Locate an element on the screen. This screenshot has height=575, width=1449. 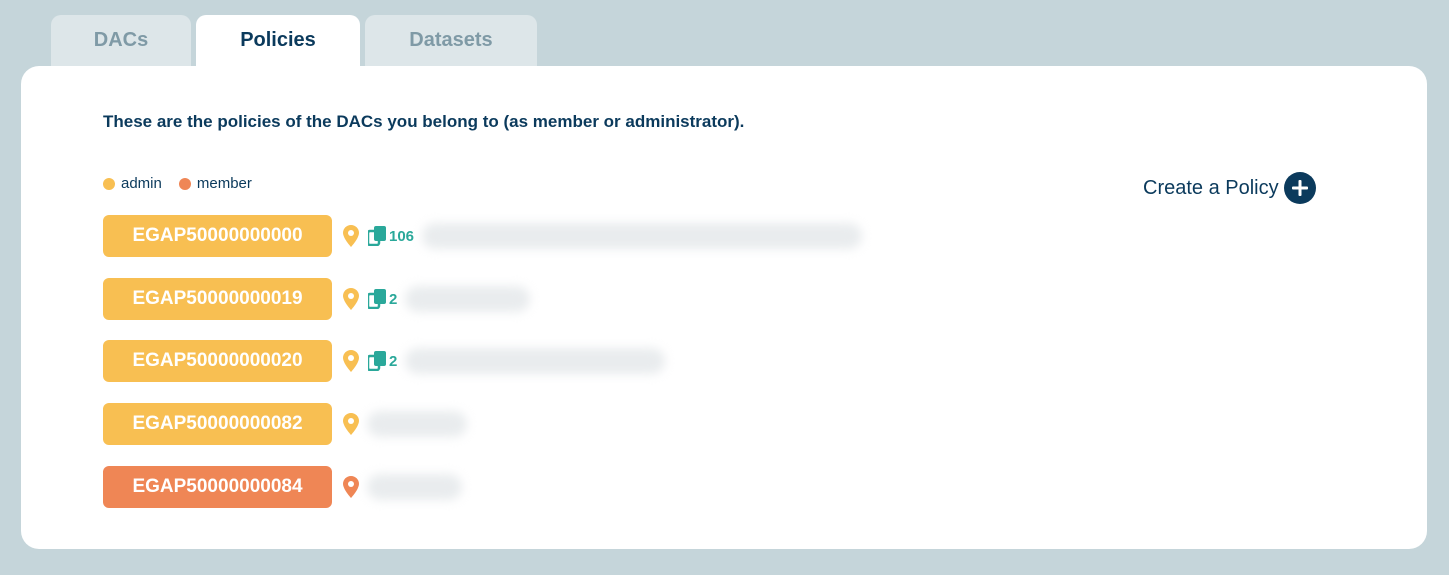
policy-row: EGAP50000000020 2 is located at coordinates (384, 361).